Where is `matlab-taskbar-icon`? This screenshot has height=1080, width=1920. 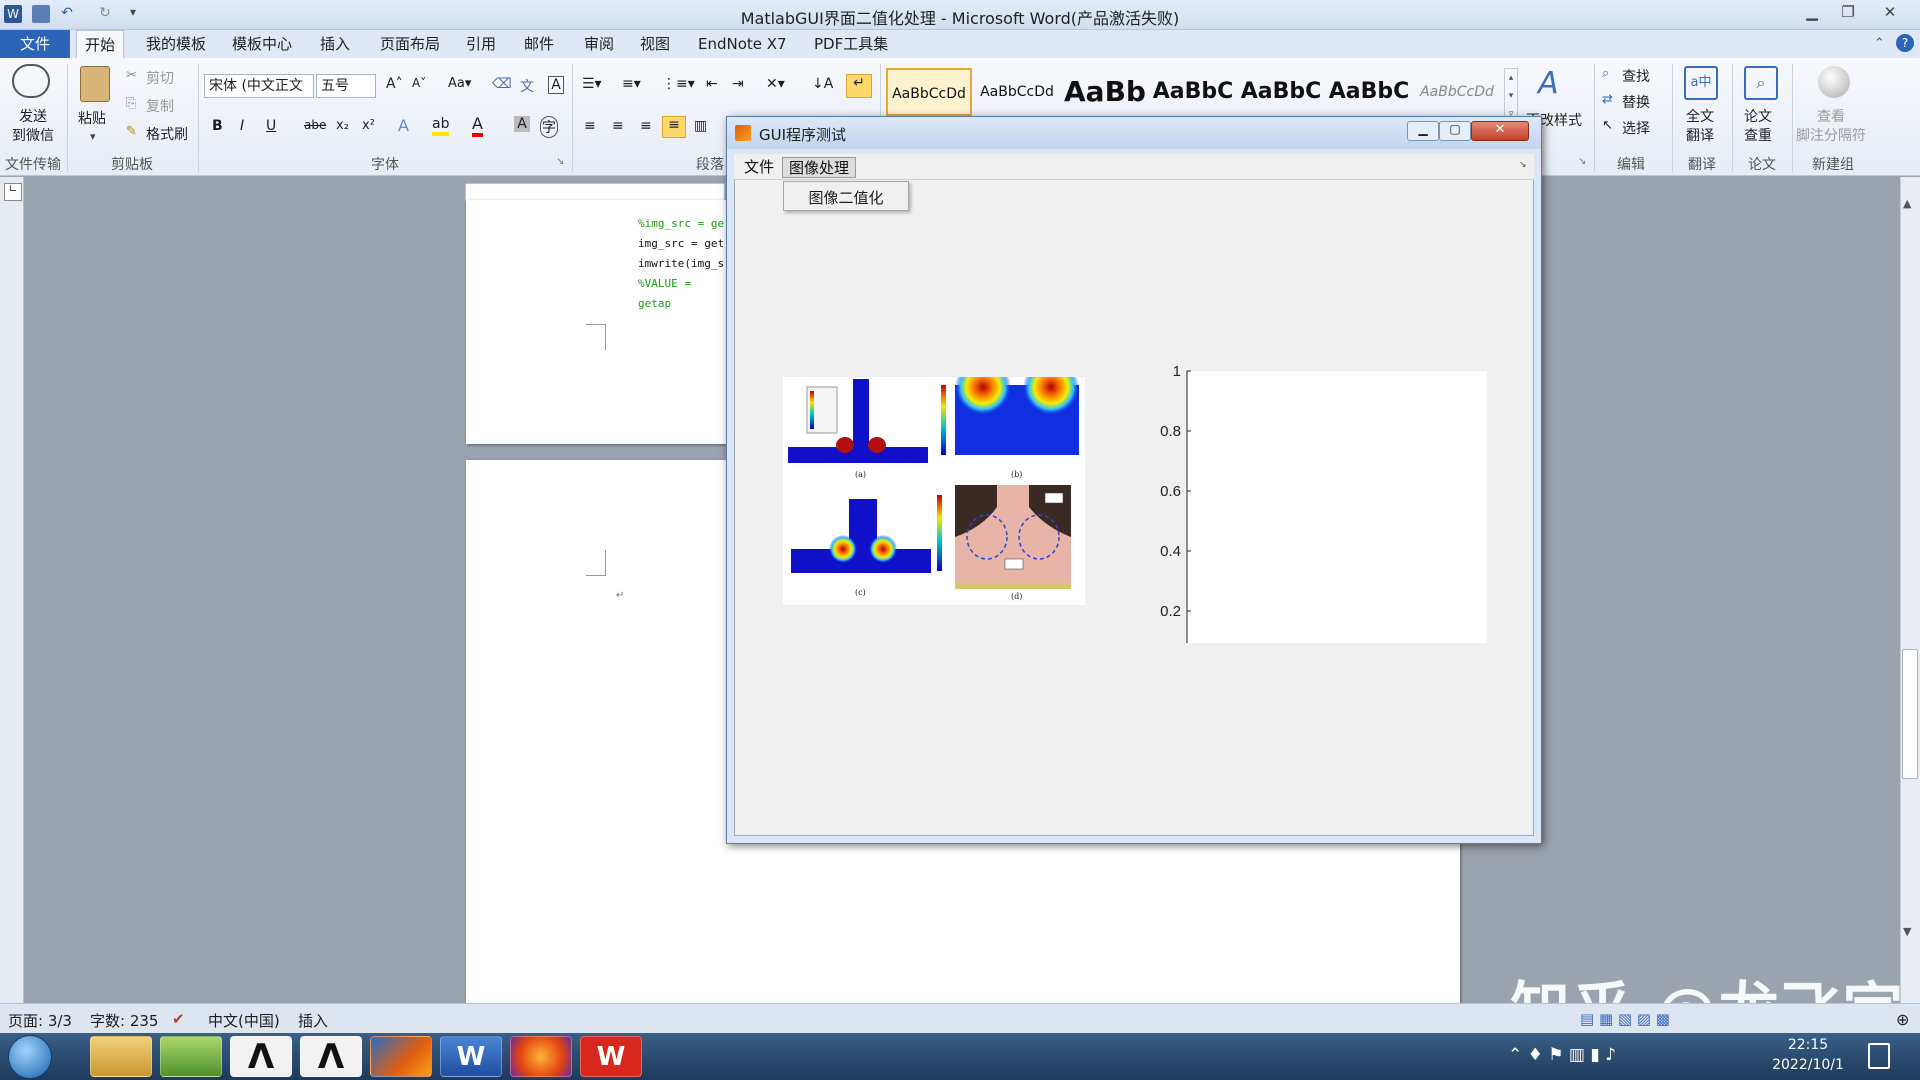 matlab-taskbar-icon is located at coordinates (401, 1056).